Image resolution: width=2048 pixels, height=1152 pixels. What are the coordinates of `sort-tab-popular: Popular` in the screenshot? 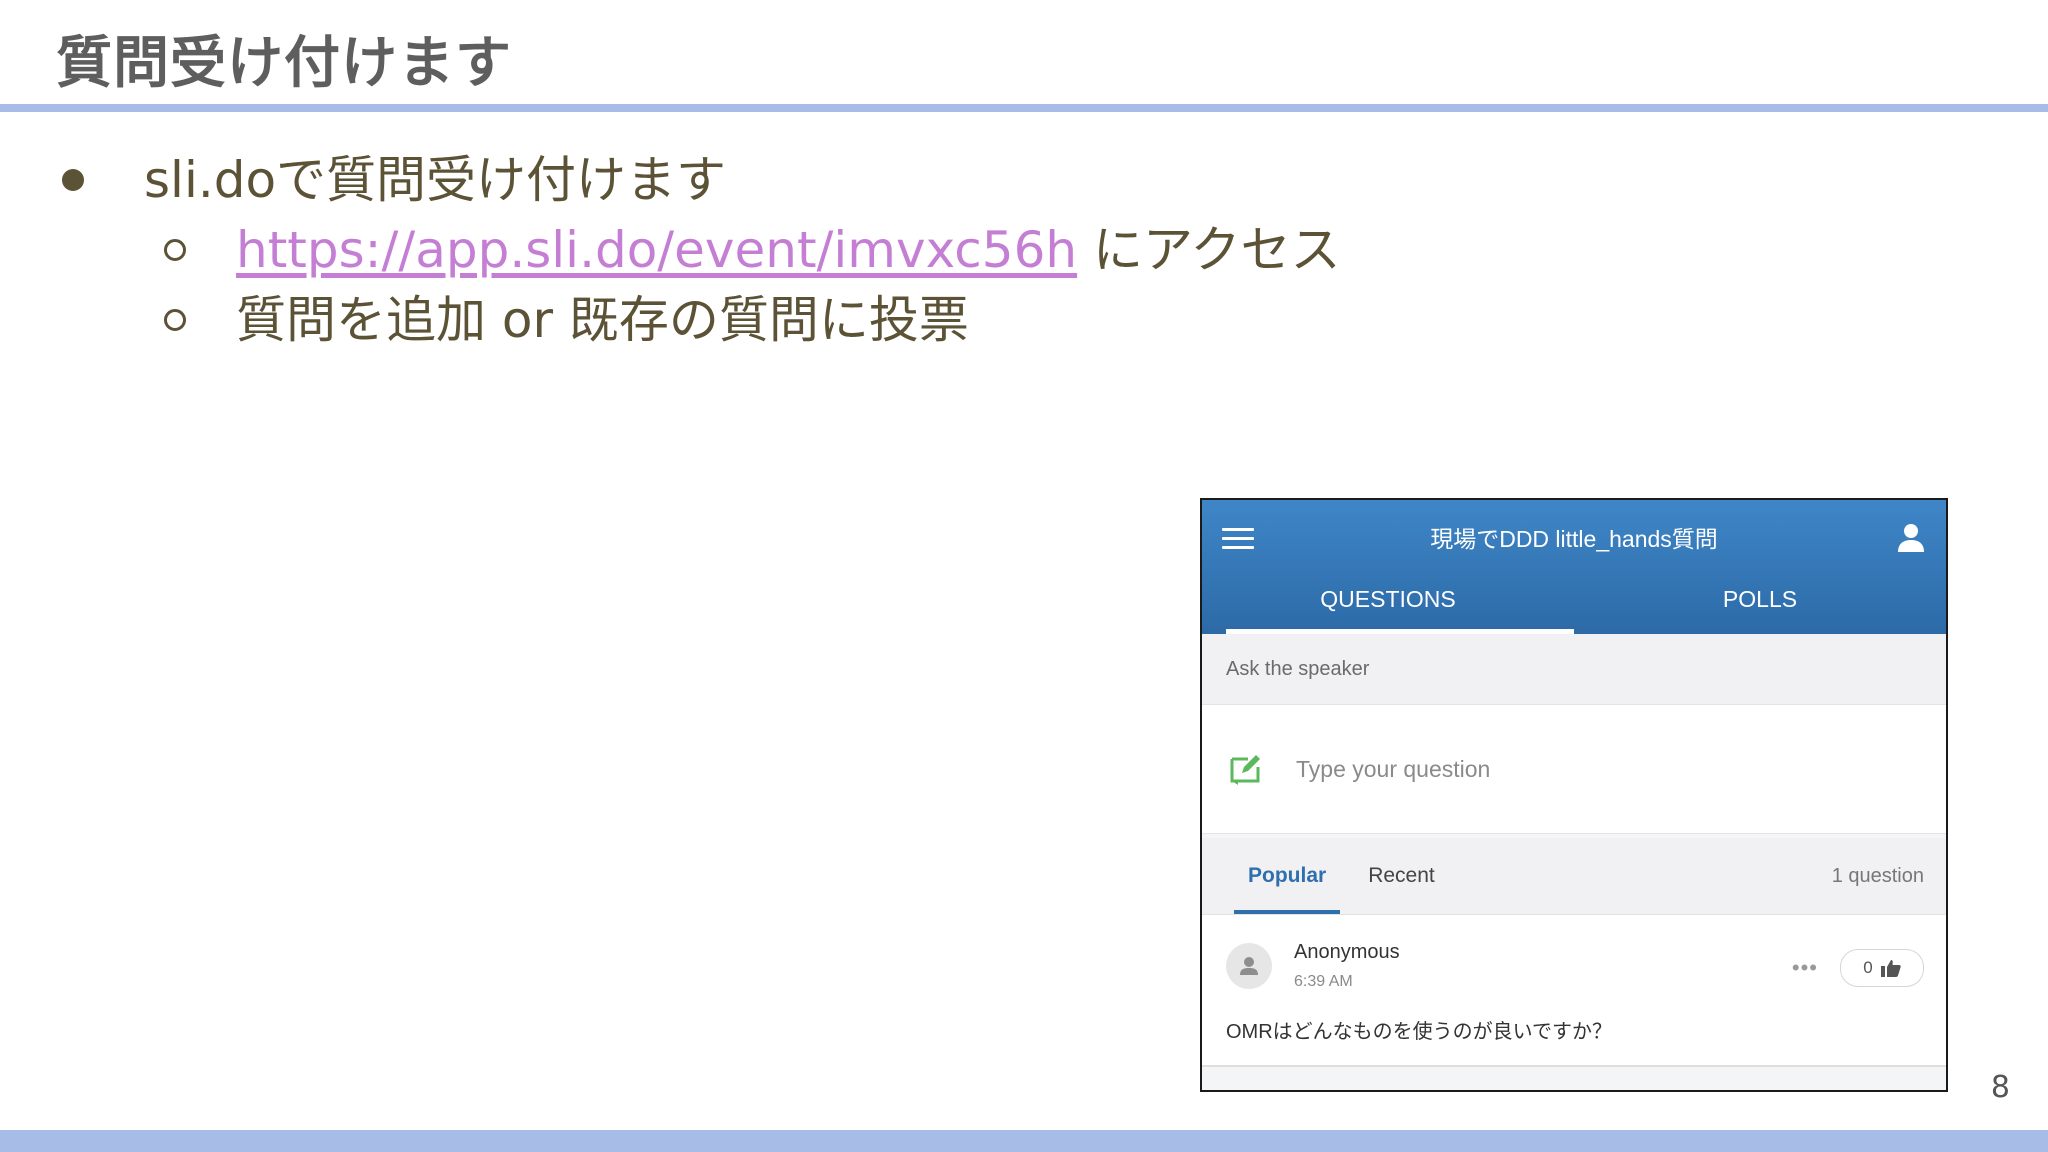 It's located at (1287, 876).